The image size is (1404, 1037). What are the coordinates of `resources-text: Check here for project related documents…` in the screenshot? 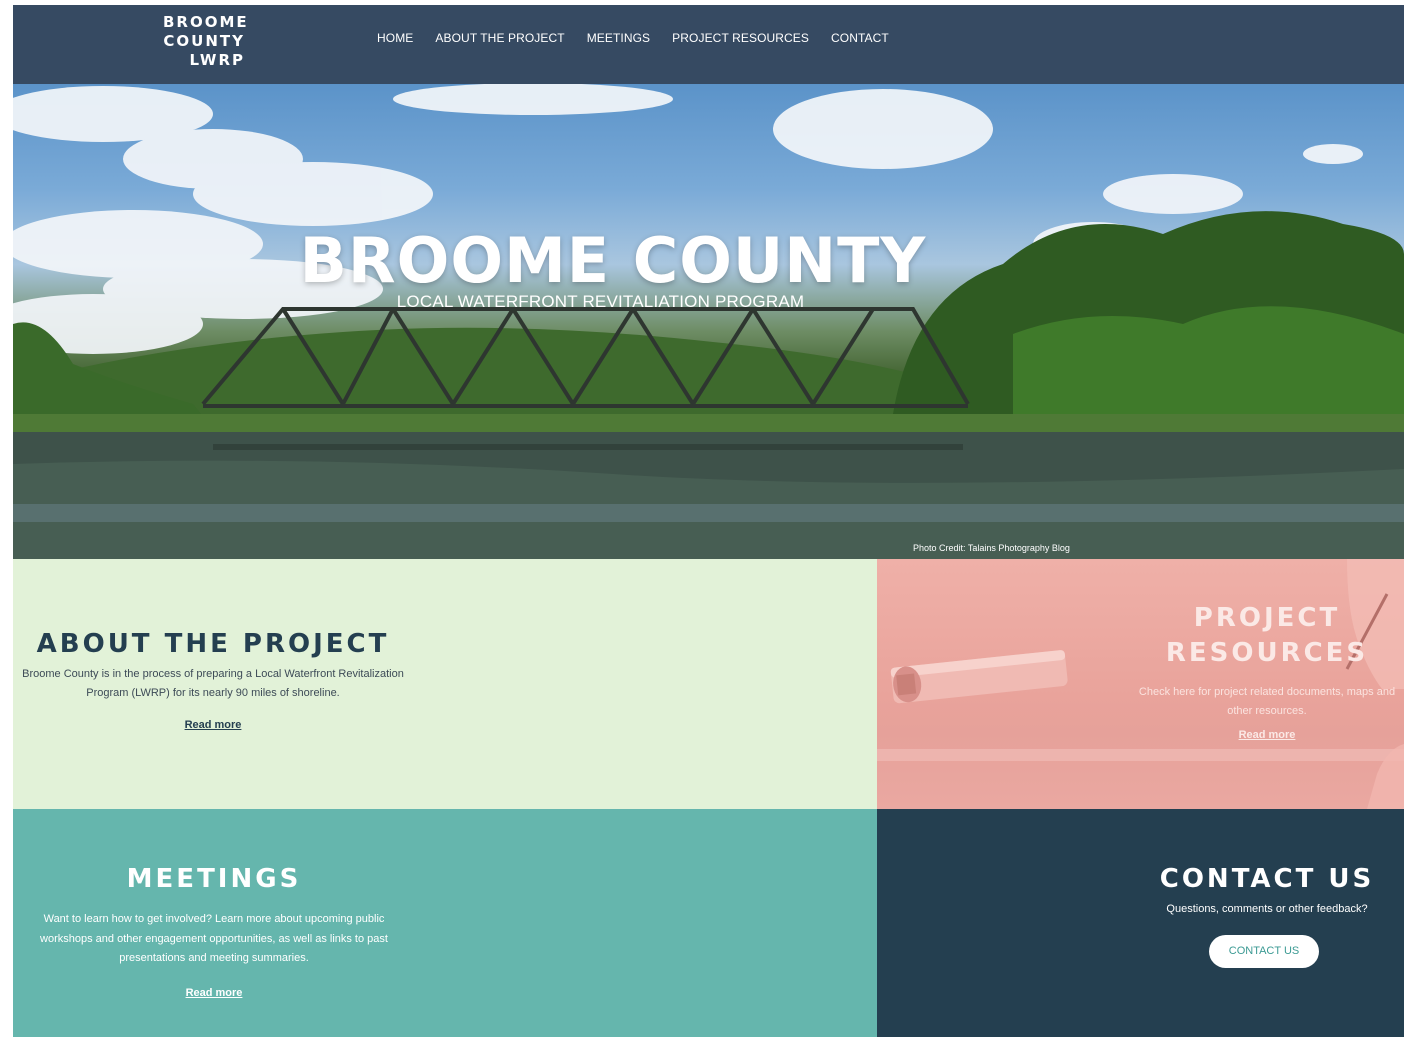 It's located at (1267, 701).